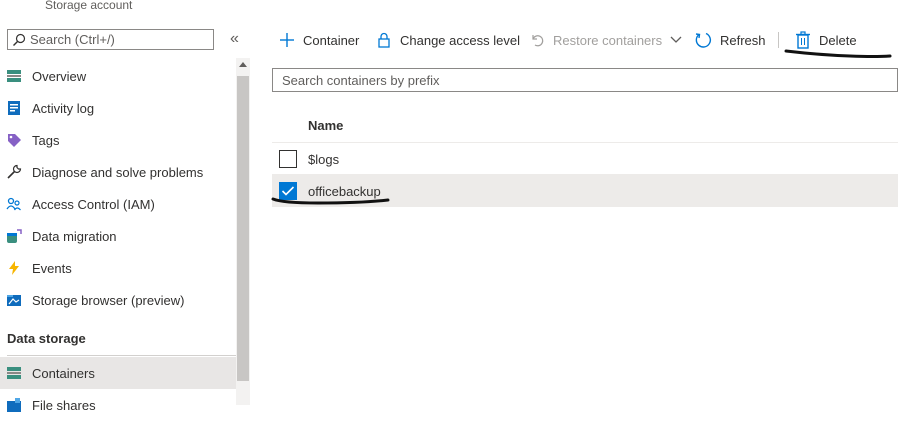 Image resolution: width=898 pixels, height=421 pixels. I want to click on delete-button: Delete, so click(826, 40).